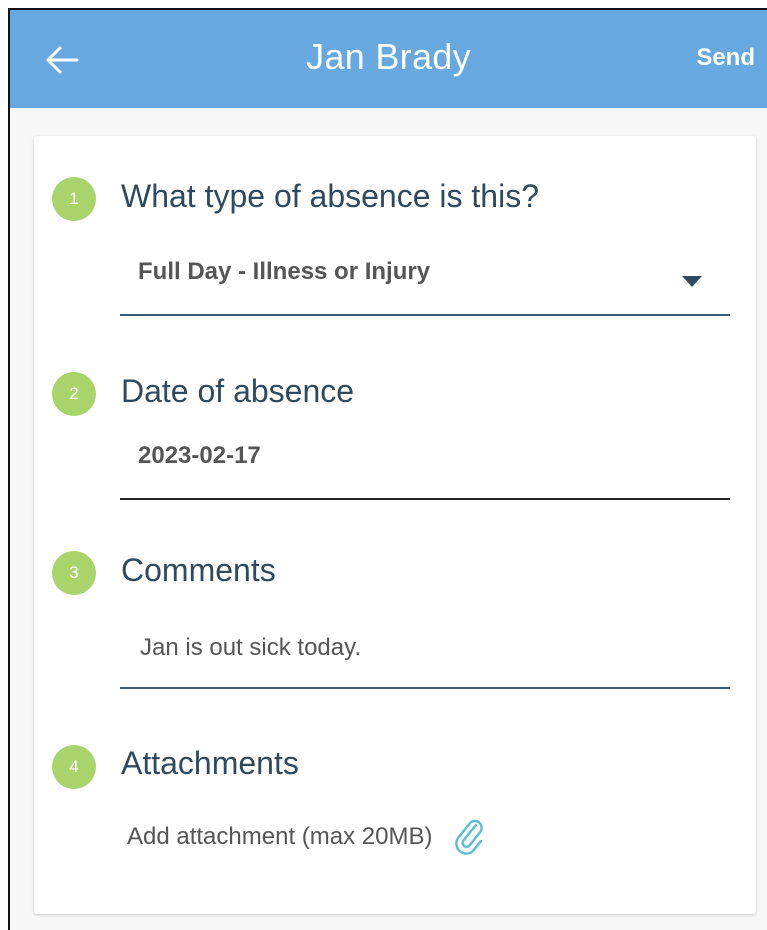  I want to click on question-absence-type: What type of absence is this?, so click(330, 196).